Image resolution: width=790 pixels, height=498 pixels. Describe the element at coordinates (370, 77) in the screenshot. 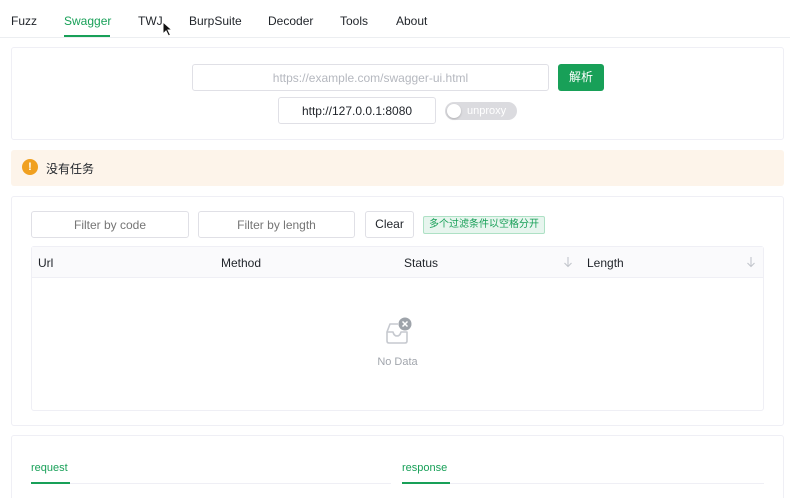

I see `swagger-url-input` at that location.